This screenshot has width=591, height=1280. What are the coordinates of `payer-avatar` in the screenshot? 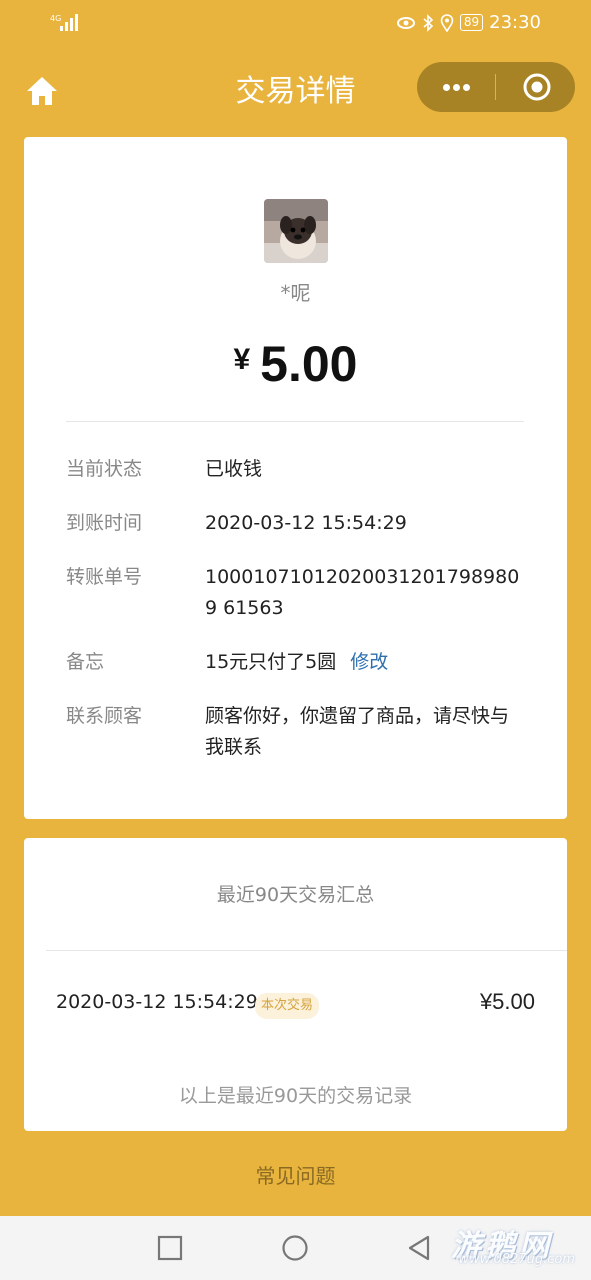 It's located at (296, 231).